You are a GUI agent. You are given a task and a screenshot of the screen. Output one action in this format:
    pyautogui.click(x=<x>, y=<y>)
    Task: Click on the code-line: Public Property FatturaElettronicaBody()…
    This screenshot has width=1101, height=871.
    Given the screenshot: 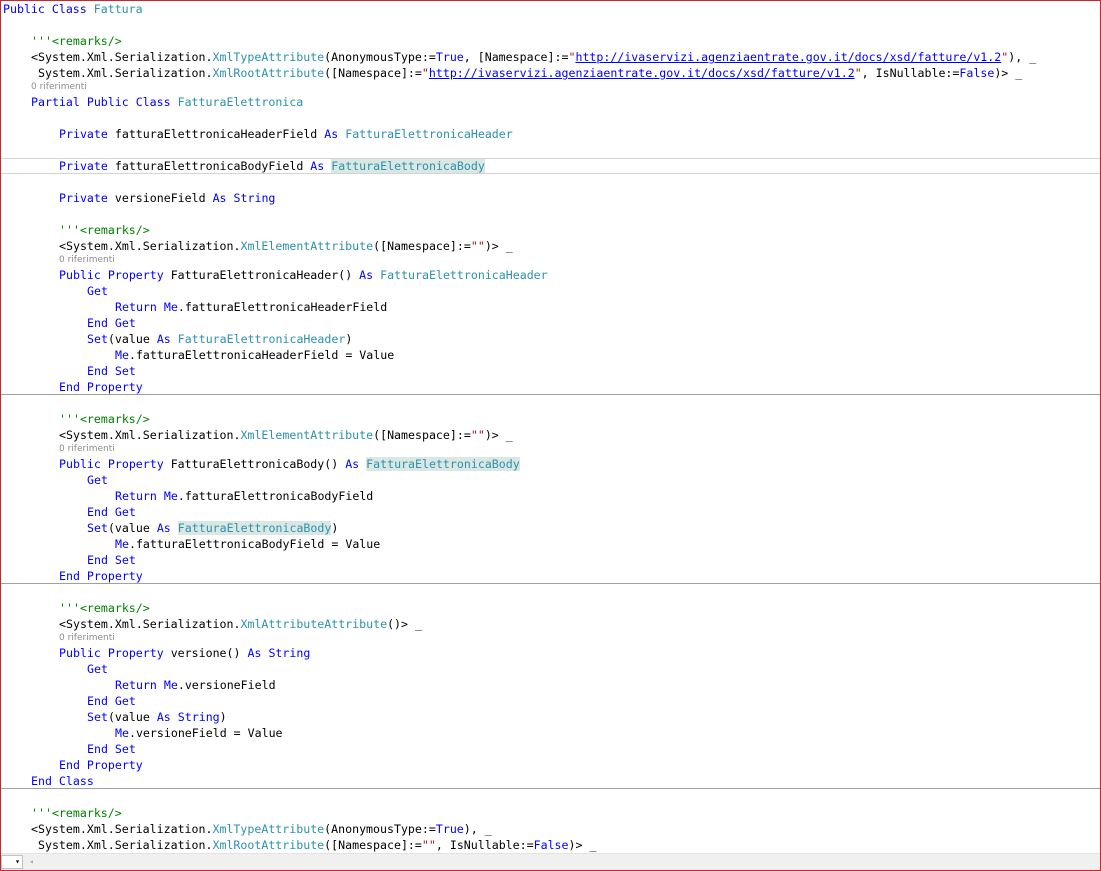 What is the action you would take?
    pyautogui.click(x=289, y=464)
    